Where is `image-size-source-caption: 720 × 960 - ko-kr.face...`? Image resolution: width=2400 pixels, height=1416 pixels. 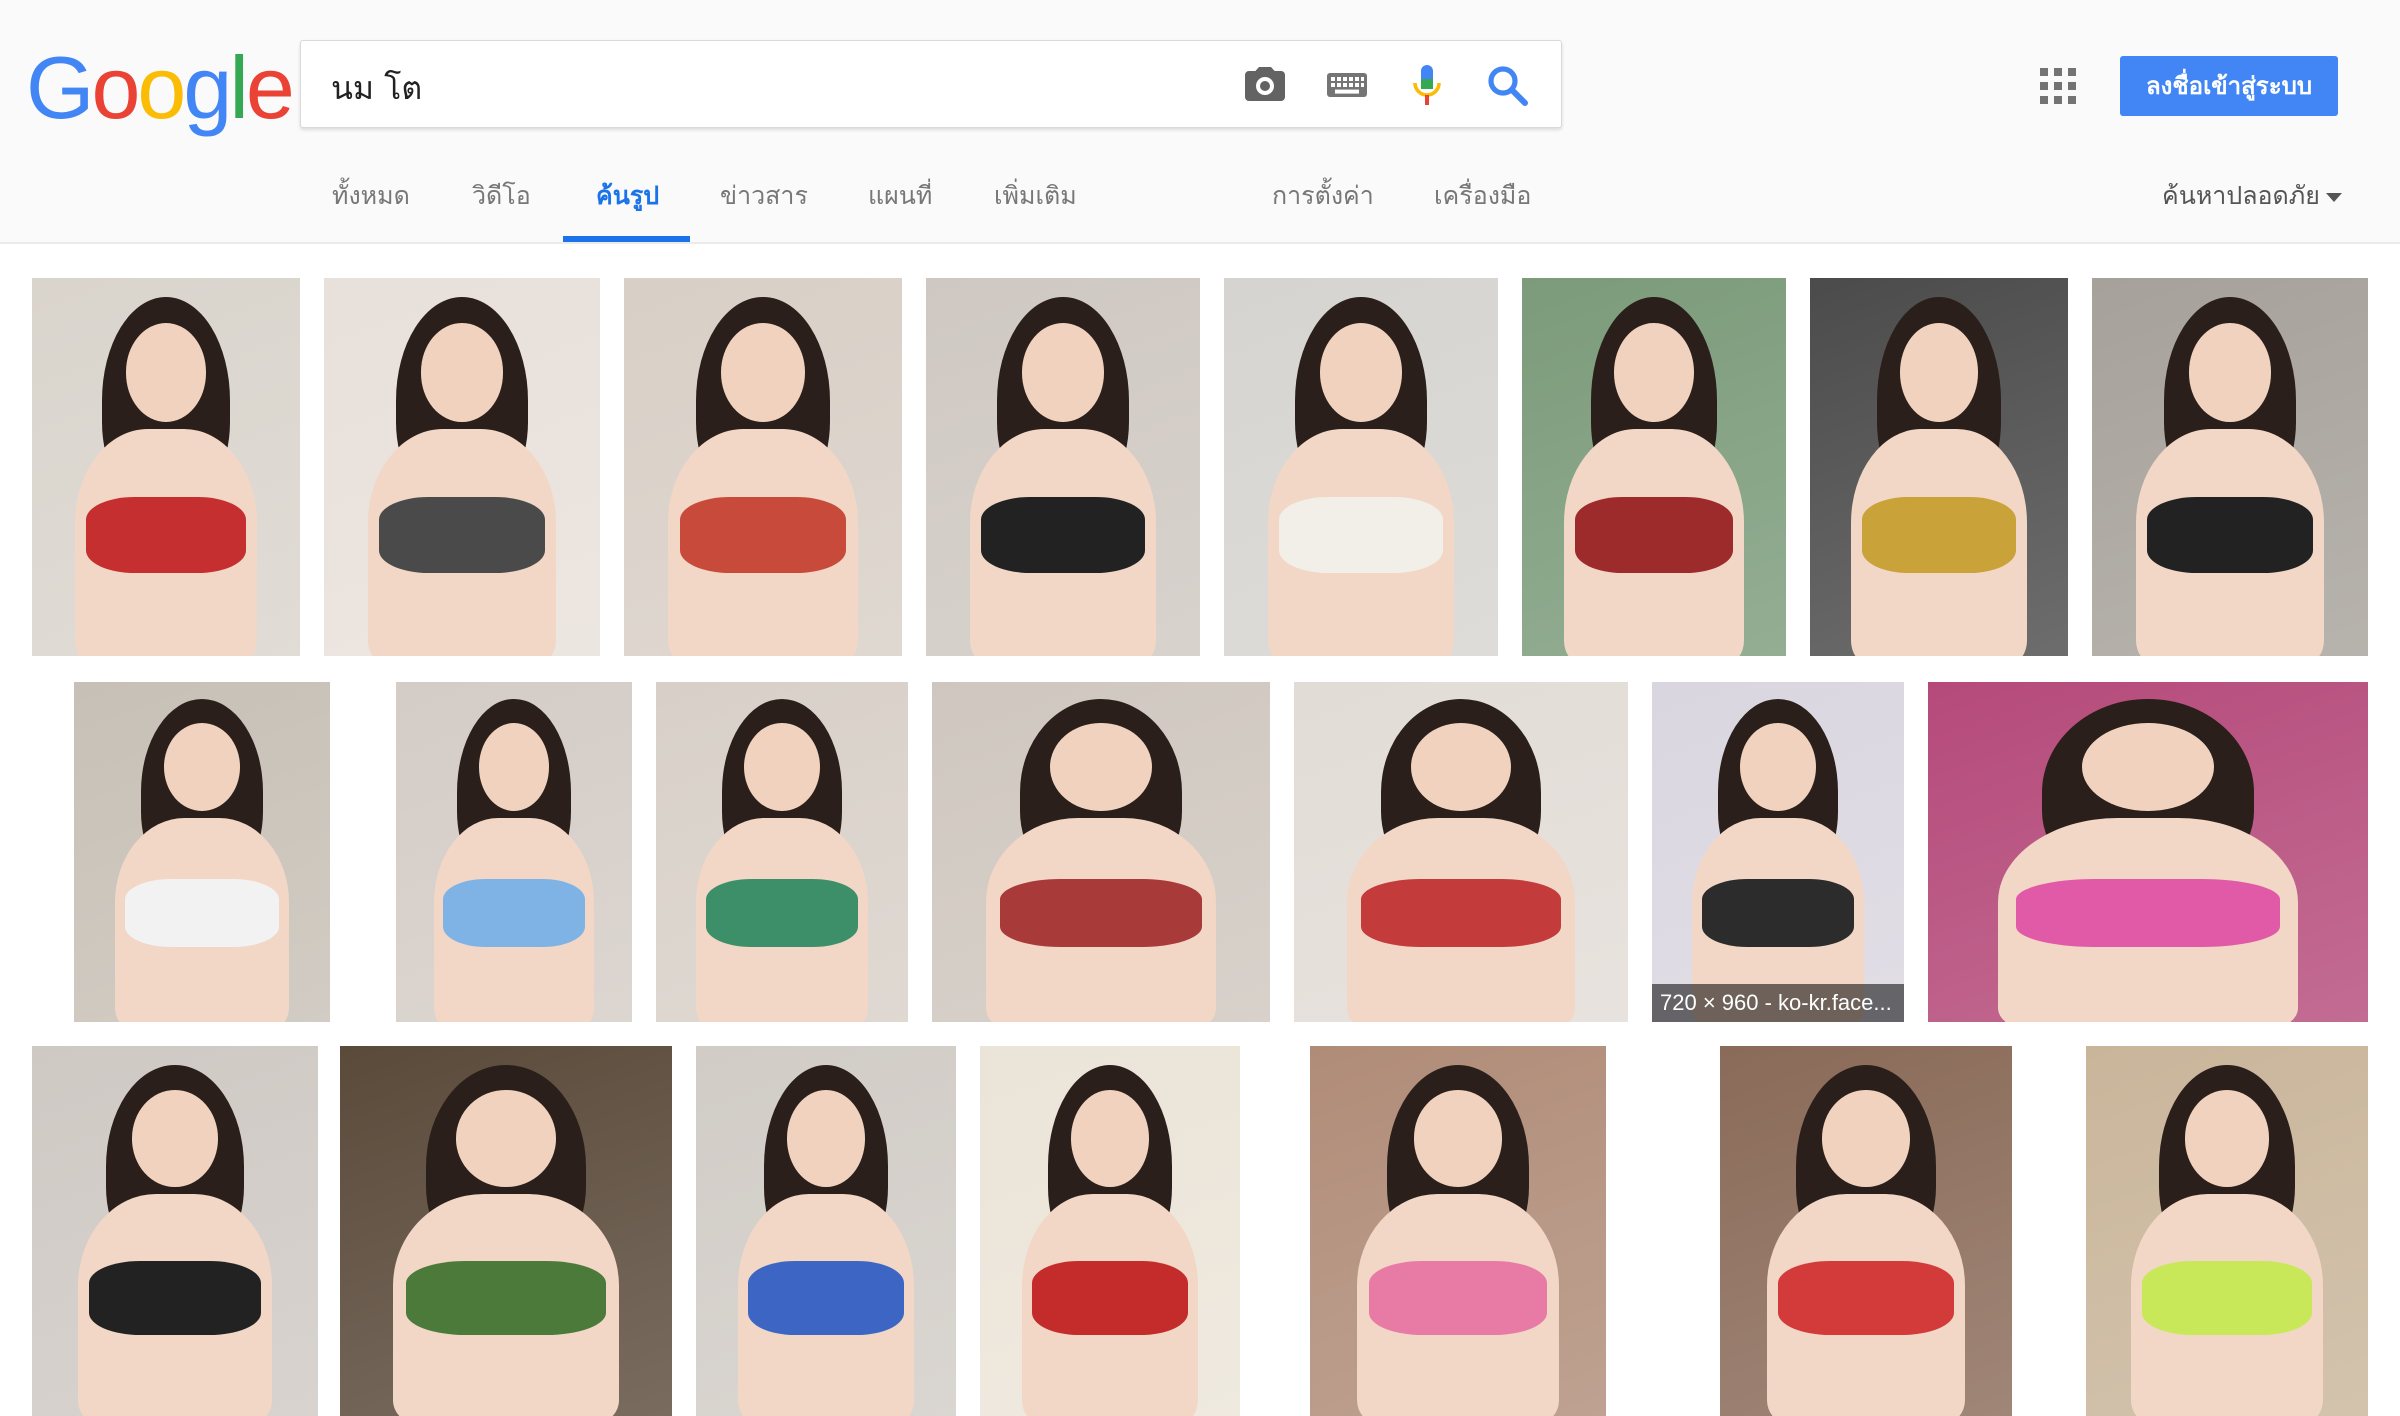
image-size-source-caption: 720 × 960 - ko-kr.face... is located at coordinates (1778, 1003).